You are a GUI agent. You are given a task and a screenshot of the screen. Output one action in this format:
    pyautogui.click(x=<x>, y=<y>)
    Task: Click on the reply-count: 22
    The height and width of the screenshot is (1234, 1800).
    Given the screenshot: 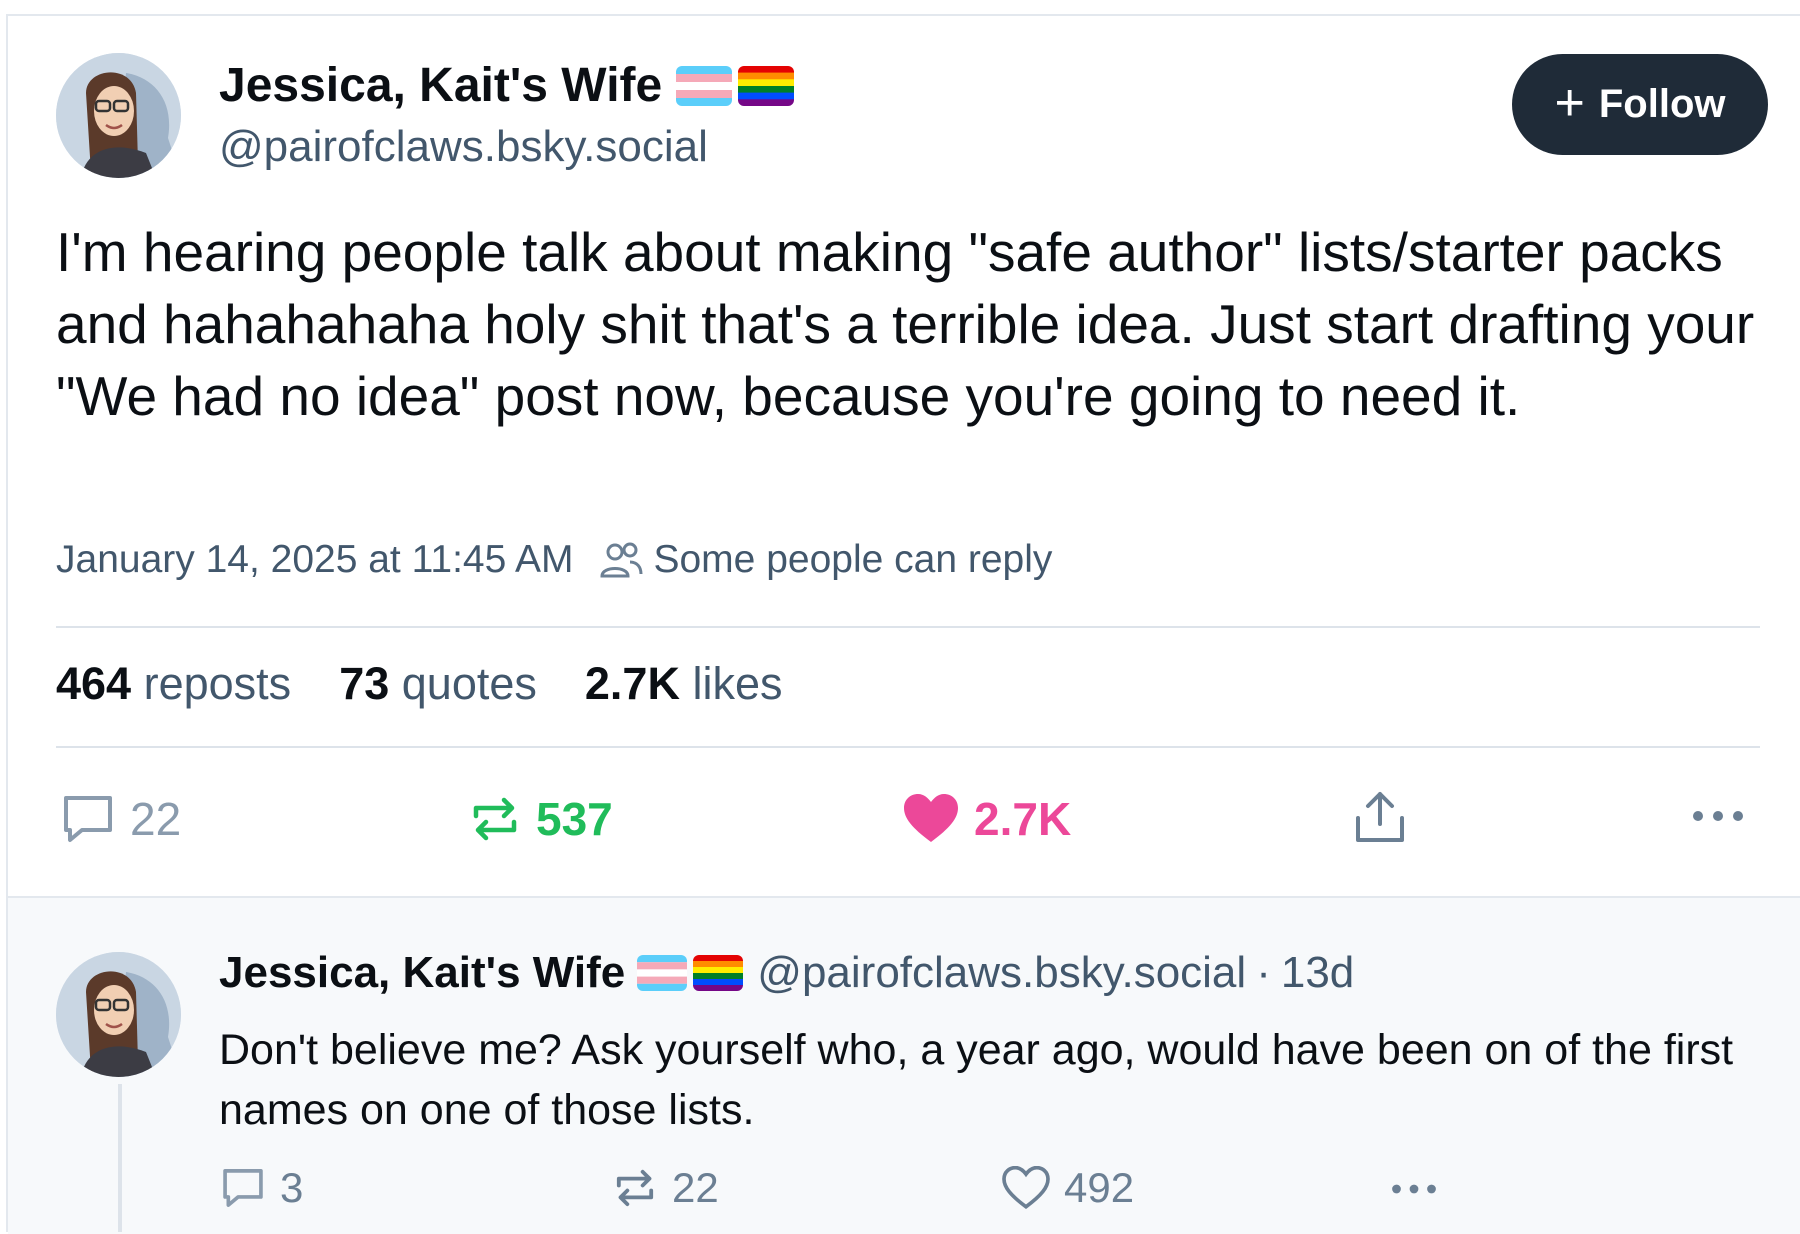 What is the action you would take?
    pyautogui.click(x=156, y=819)
    